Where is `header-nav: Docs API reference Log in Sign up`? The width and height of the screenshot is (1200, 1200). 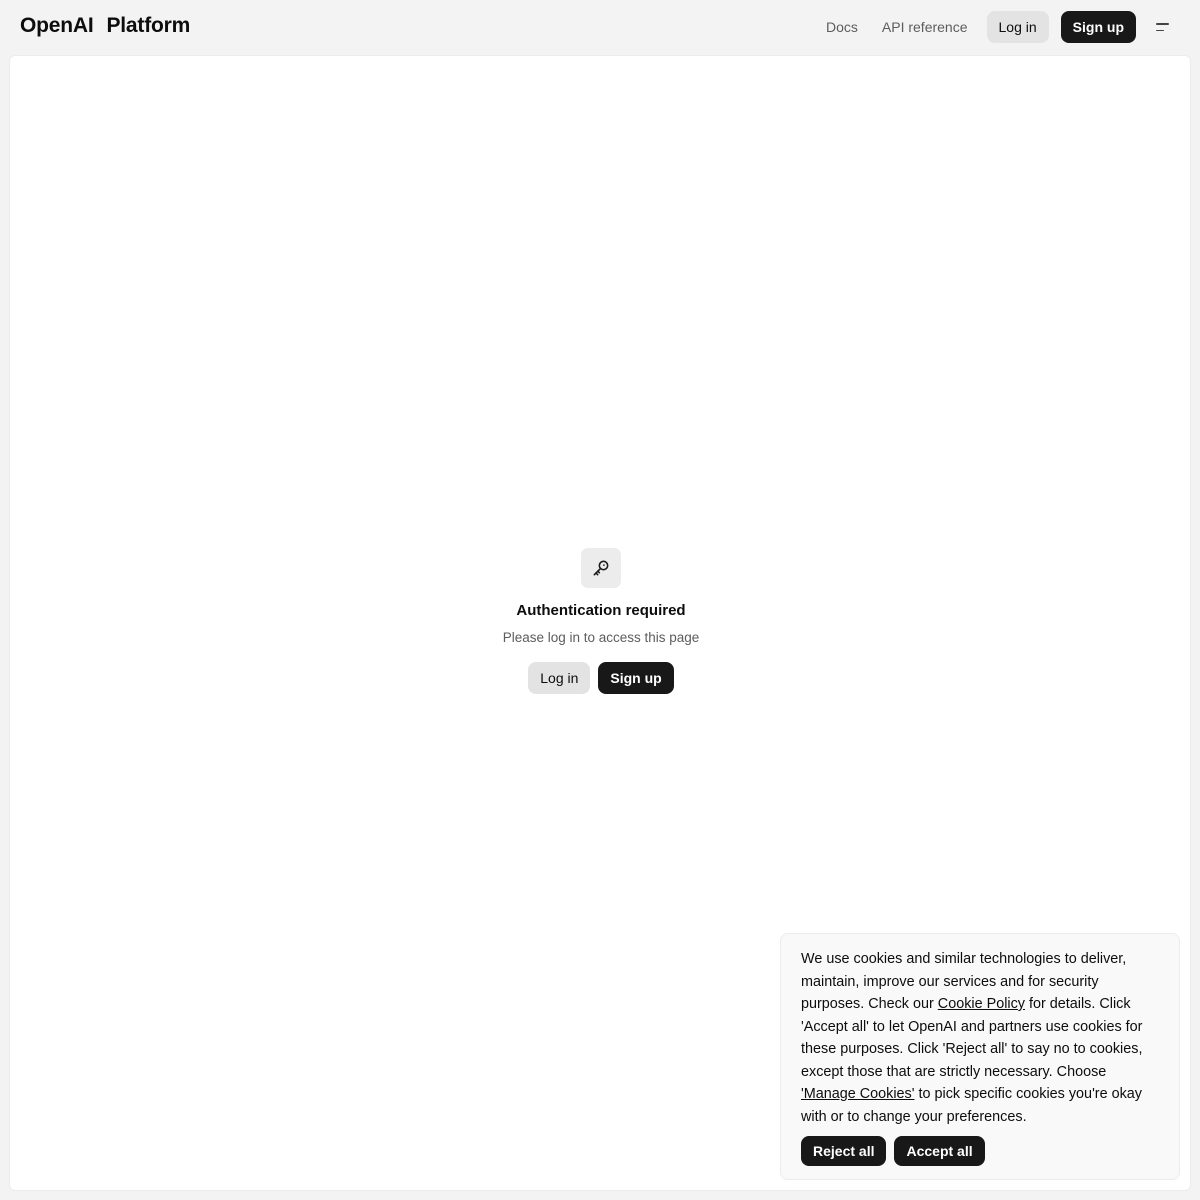
header-nav: Docs API reference Log in Sign up is located at coordinates (997, 27).